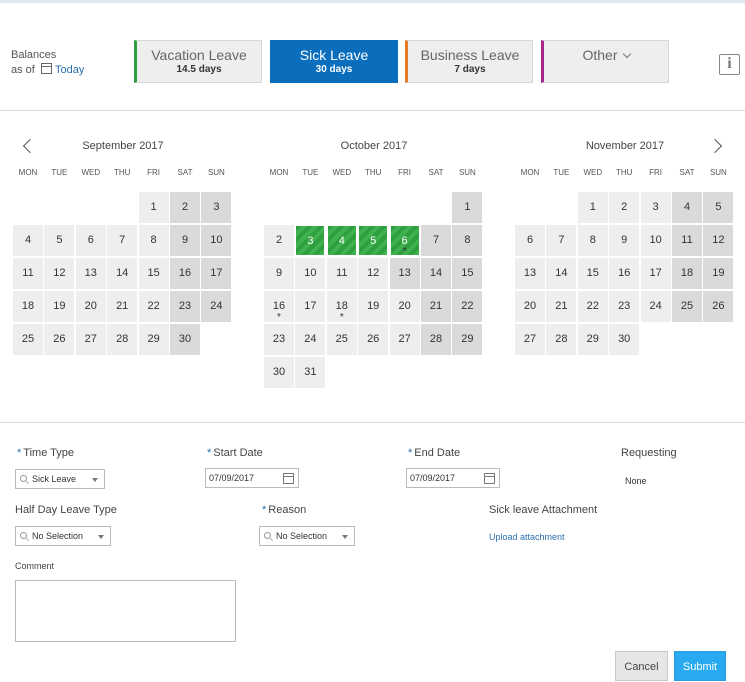 The width and height of the screenshot is (745, 682). I want to click on cancel-button: Cancel, so click(641, 666).